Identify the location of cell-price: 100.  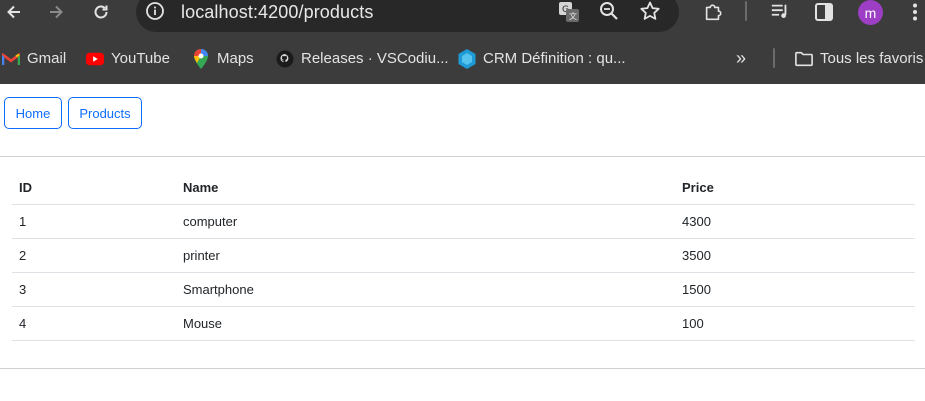
(795, 323).